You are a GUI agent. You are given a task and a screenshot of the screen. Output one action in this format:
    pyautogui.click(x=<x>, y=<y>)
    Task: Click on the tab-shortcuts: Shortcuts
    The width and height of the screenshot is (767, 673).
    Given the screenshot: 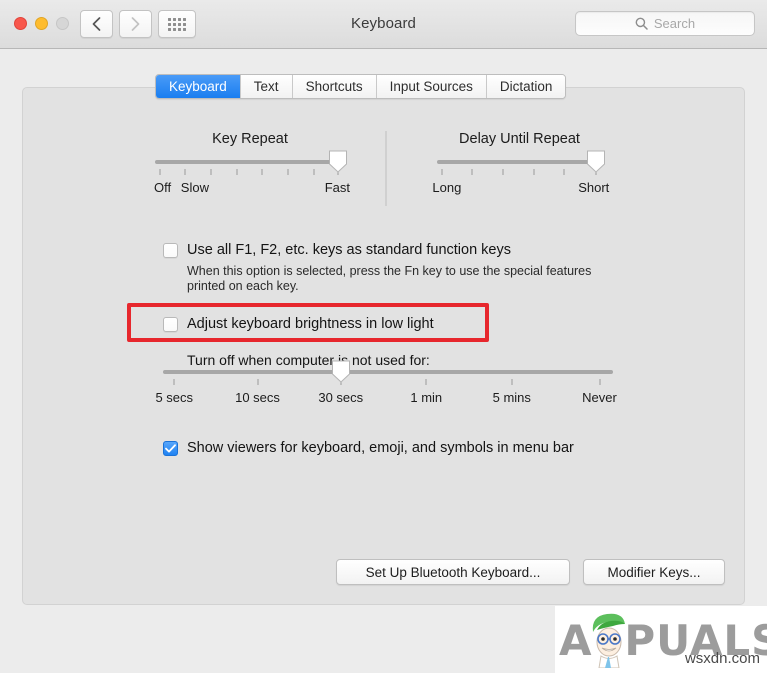 What is the action you would take?
    pyautogui.click(x=334, y=86)
    